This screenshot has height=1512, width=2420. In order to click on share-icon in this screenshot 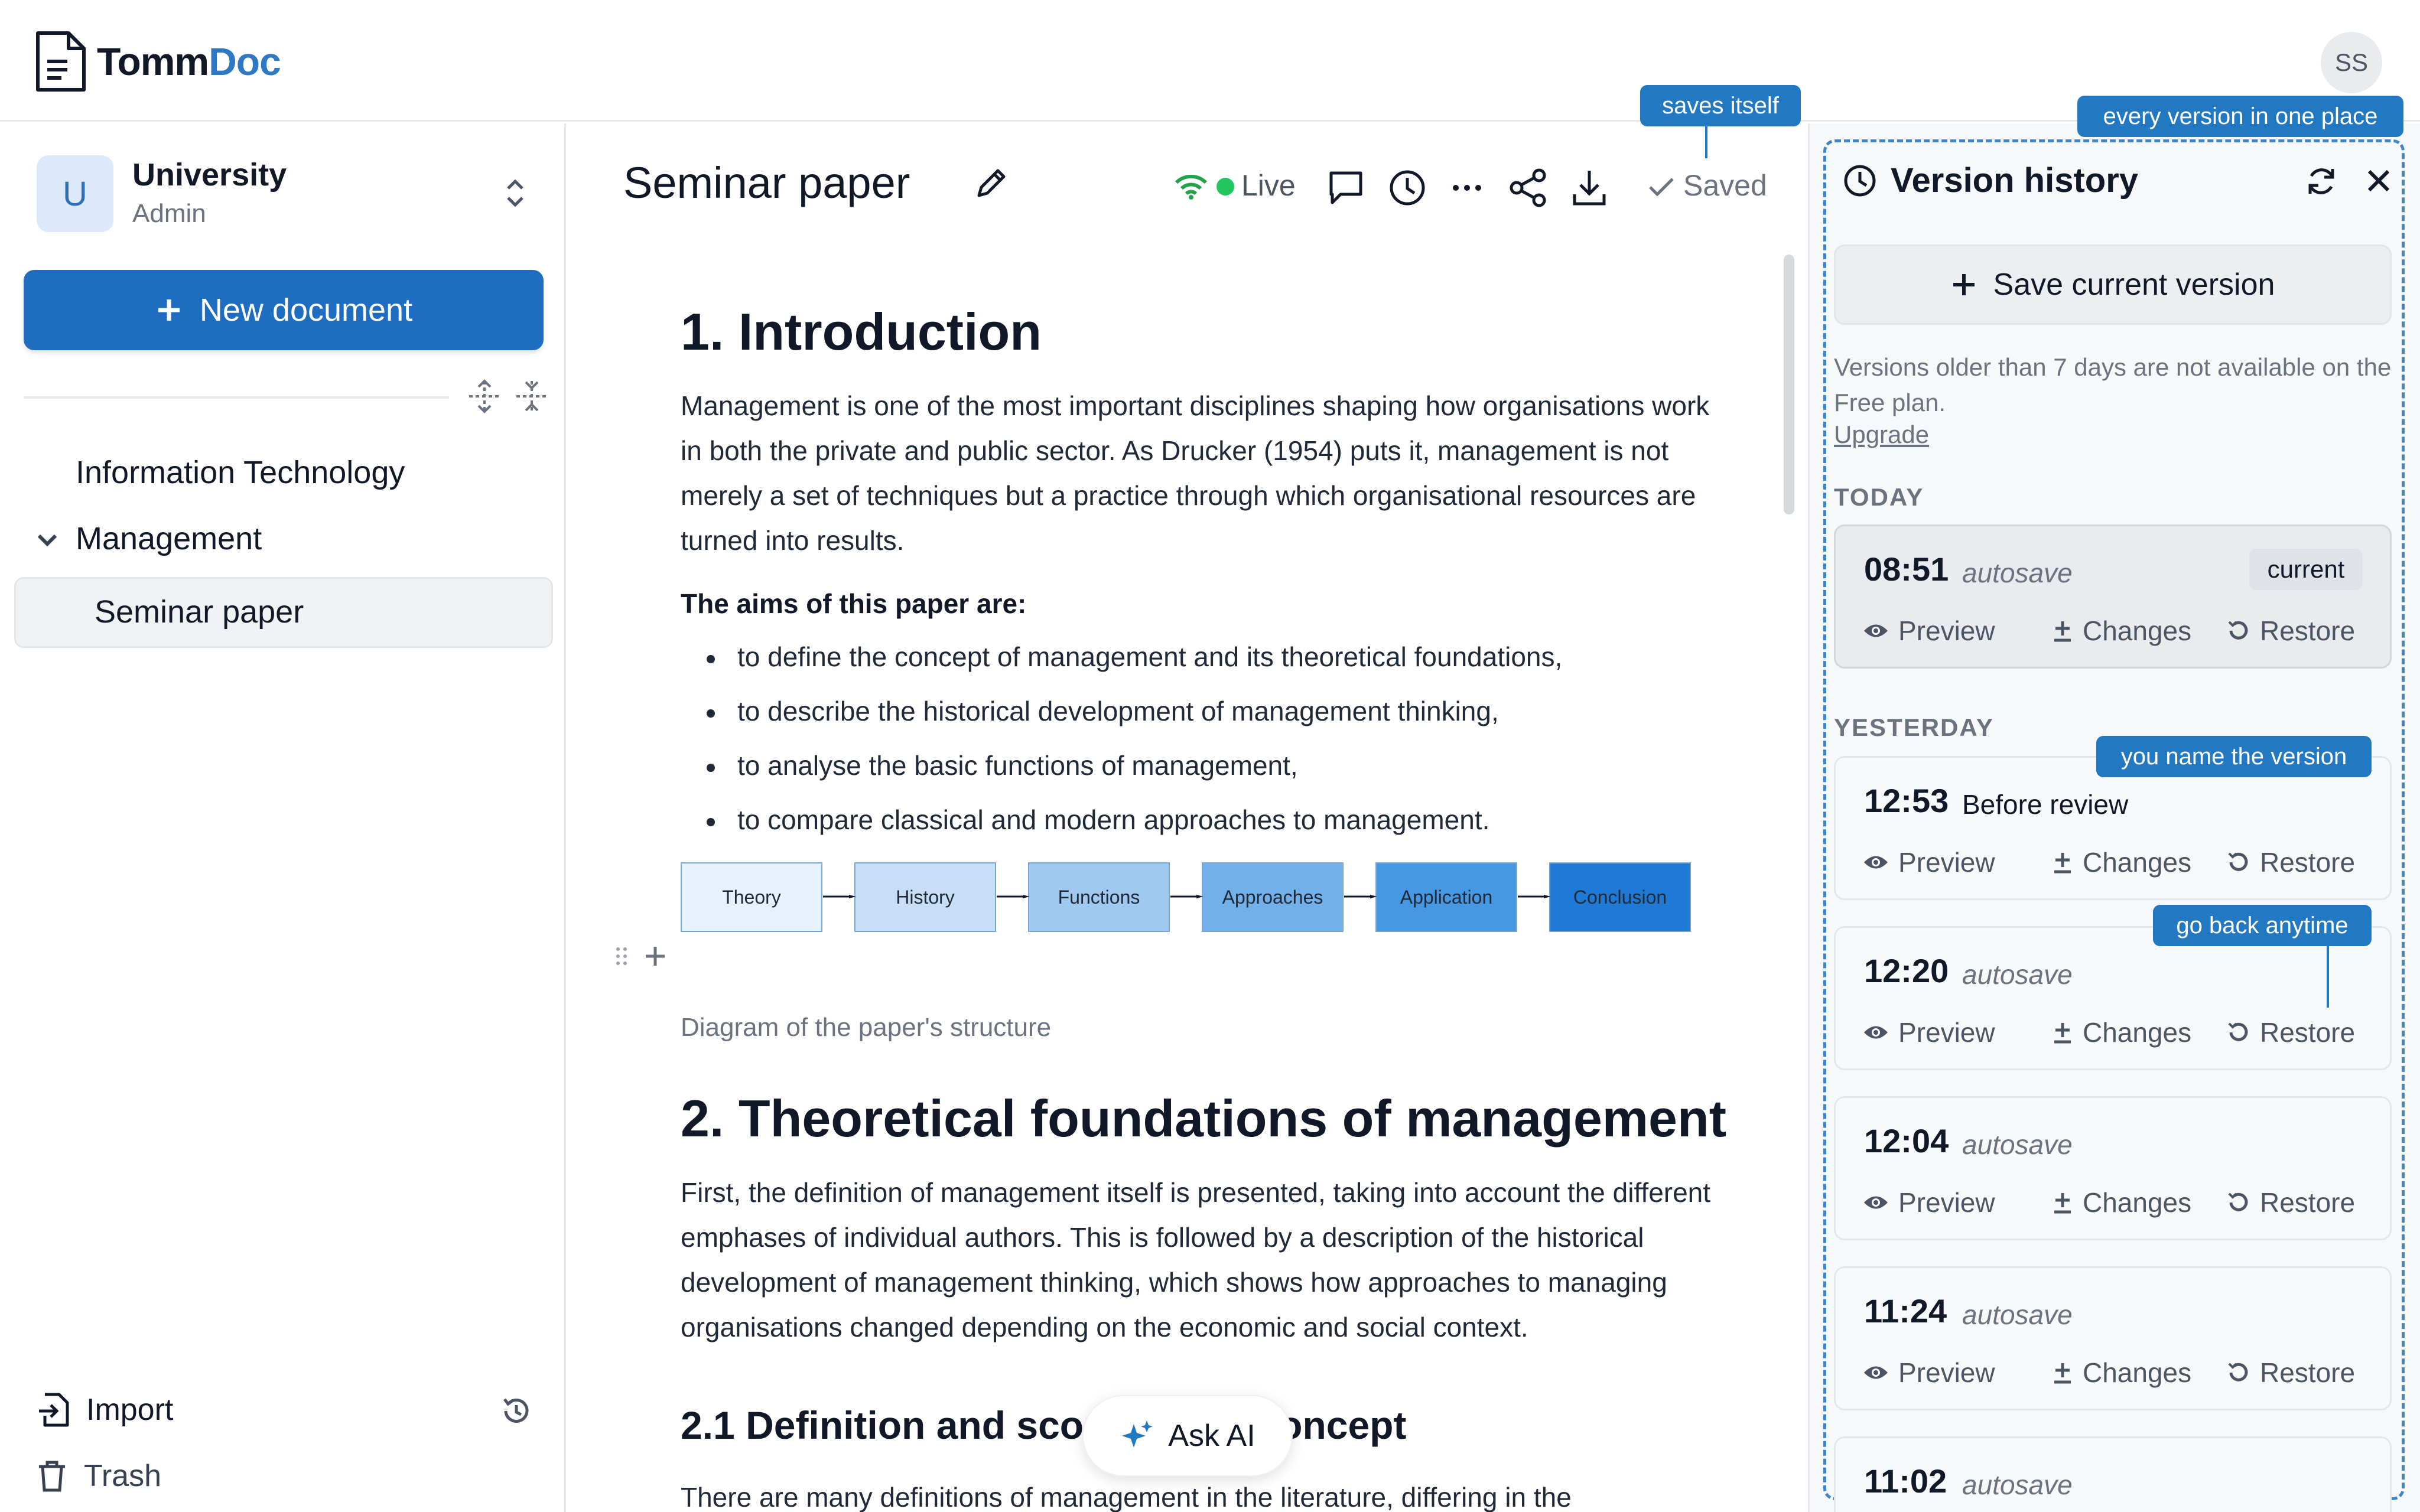, I will do `click(1528, 187)`.